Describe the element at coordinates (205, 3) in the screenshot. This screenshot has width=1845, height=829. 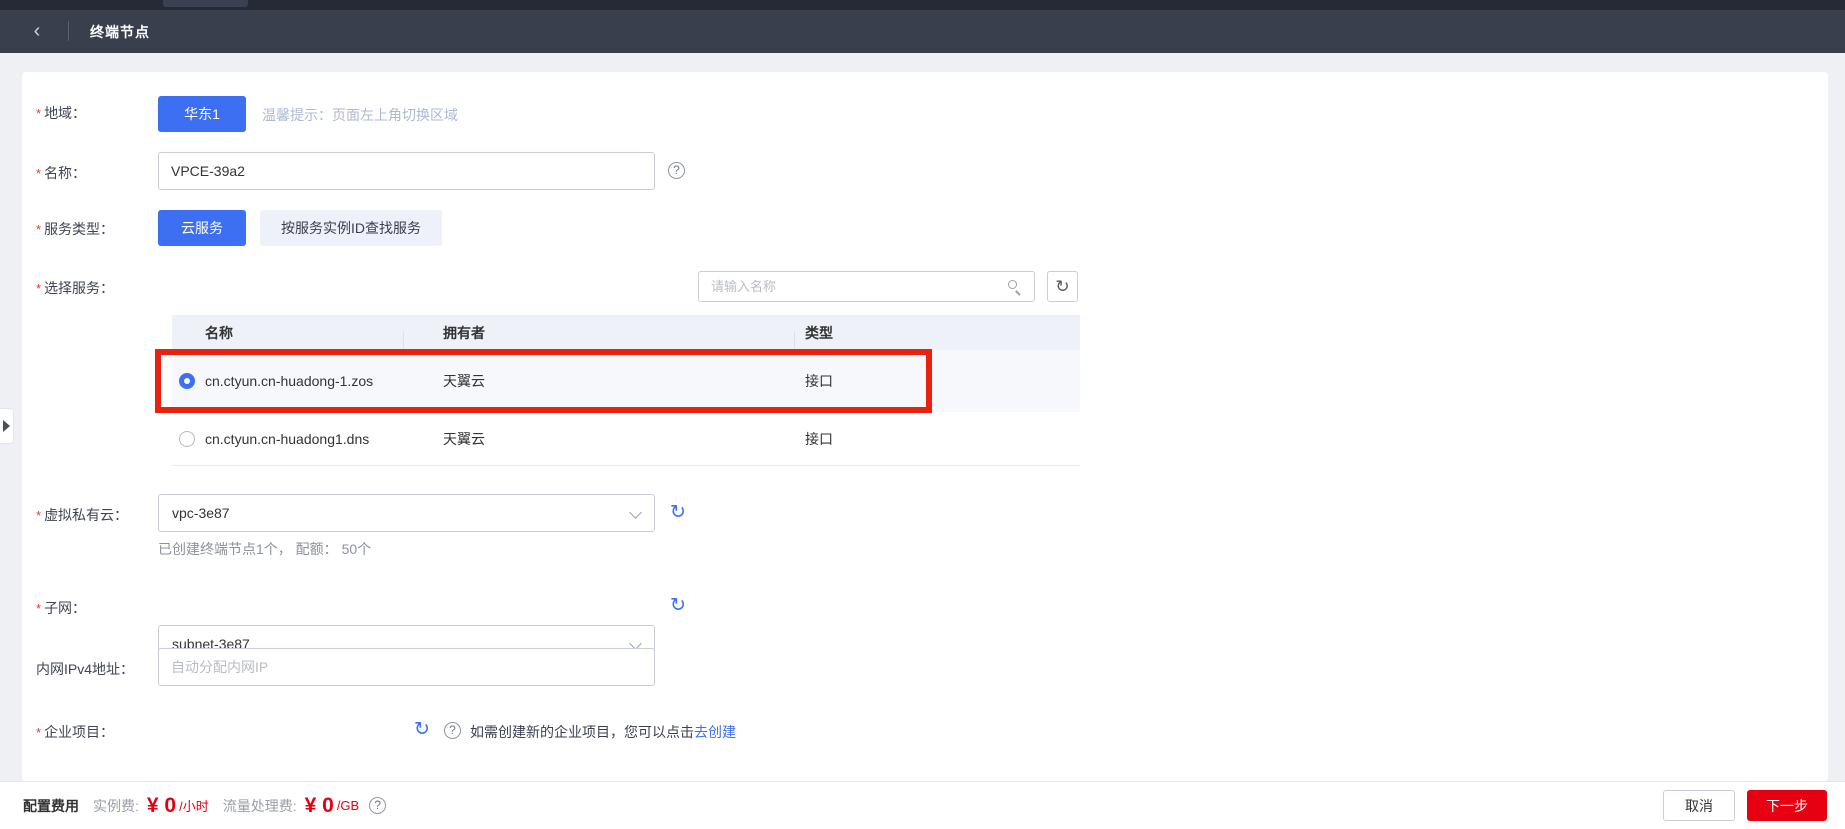
I see `tab-remnant` at that location.